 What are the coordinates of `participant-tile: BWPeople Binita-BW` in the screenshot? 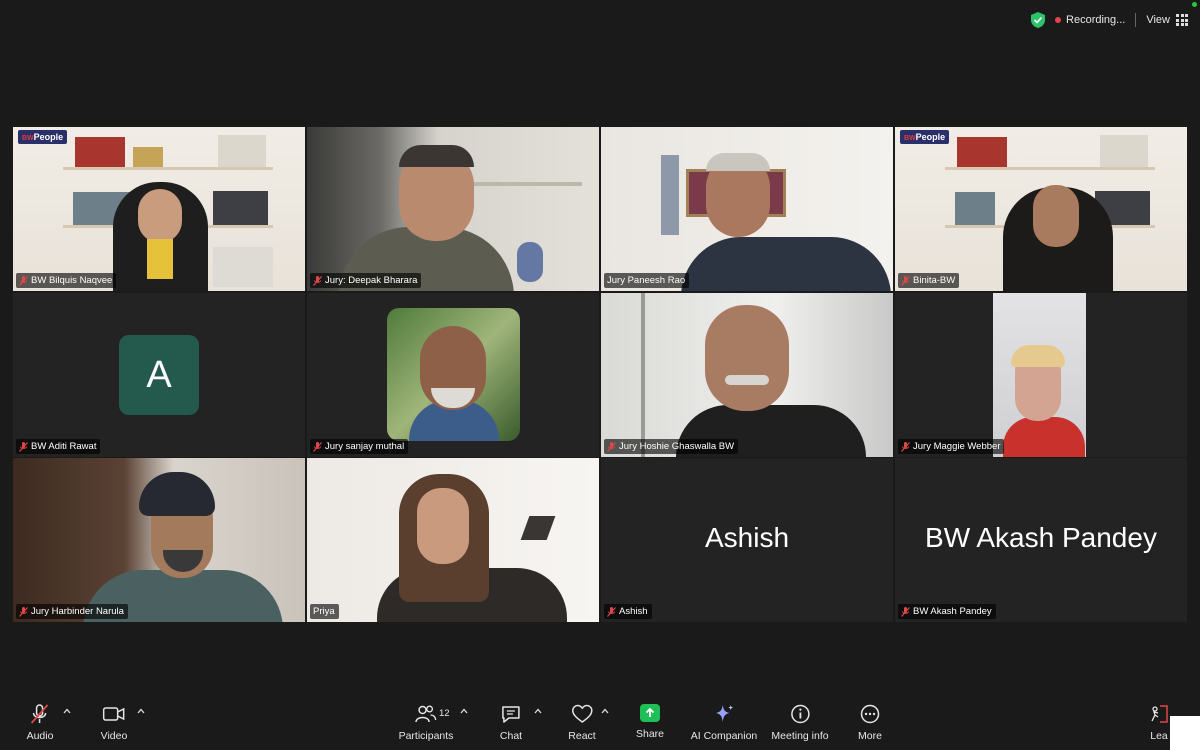 It's located at (1041, 209).